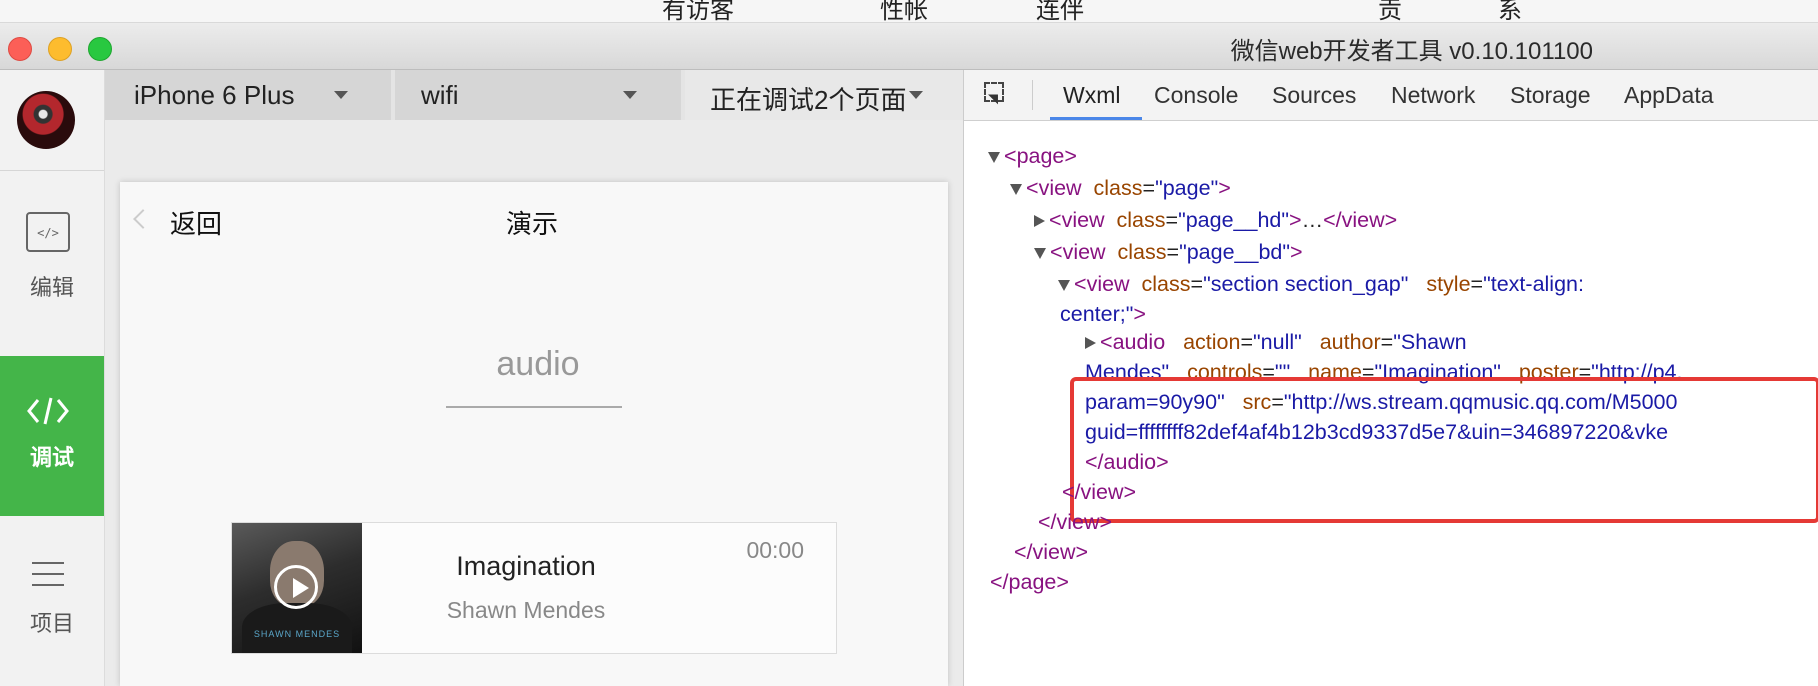 This screenshot has height=686, width=1818. I want to click on left-sidebar: </> 编辑 调试 项目, so click(52, 378).